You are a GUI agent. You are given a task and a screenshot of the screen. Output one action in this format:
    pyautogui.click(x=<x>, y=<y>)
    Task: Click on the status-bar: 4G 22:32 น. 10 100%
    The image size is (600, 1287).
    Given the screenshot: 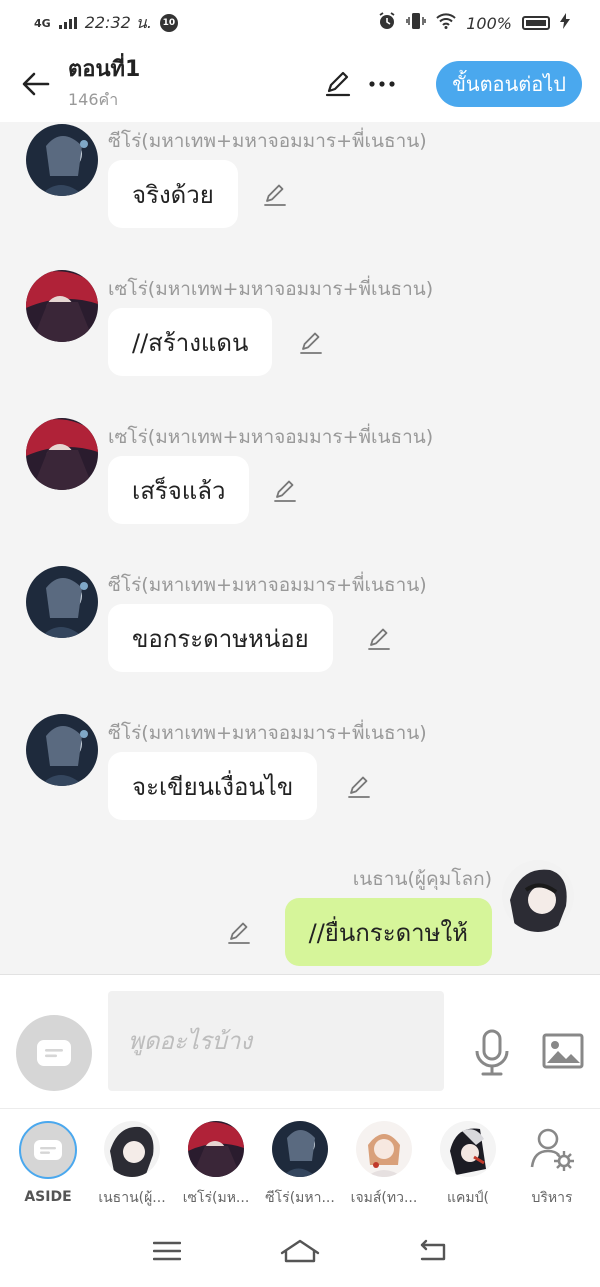 What is the action you would take?
    pyautogui.click(x=300, y=23)
    